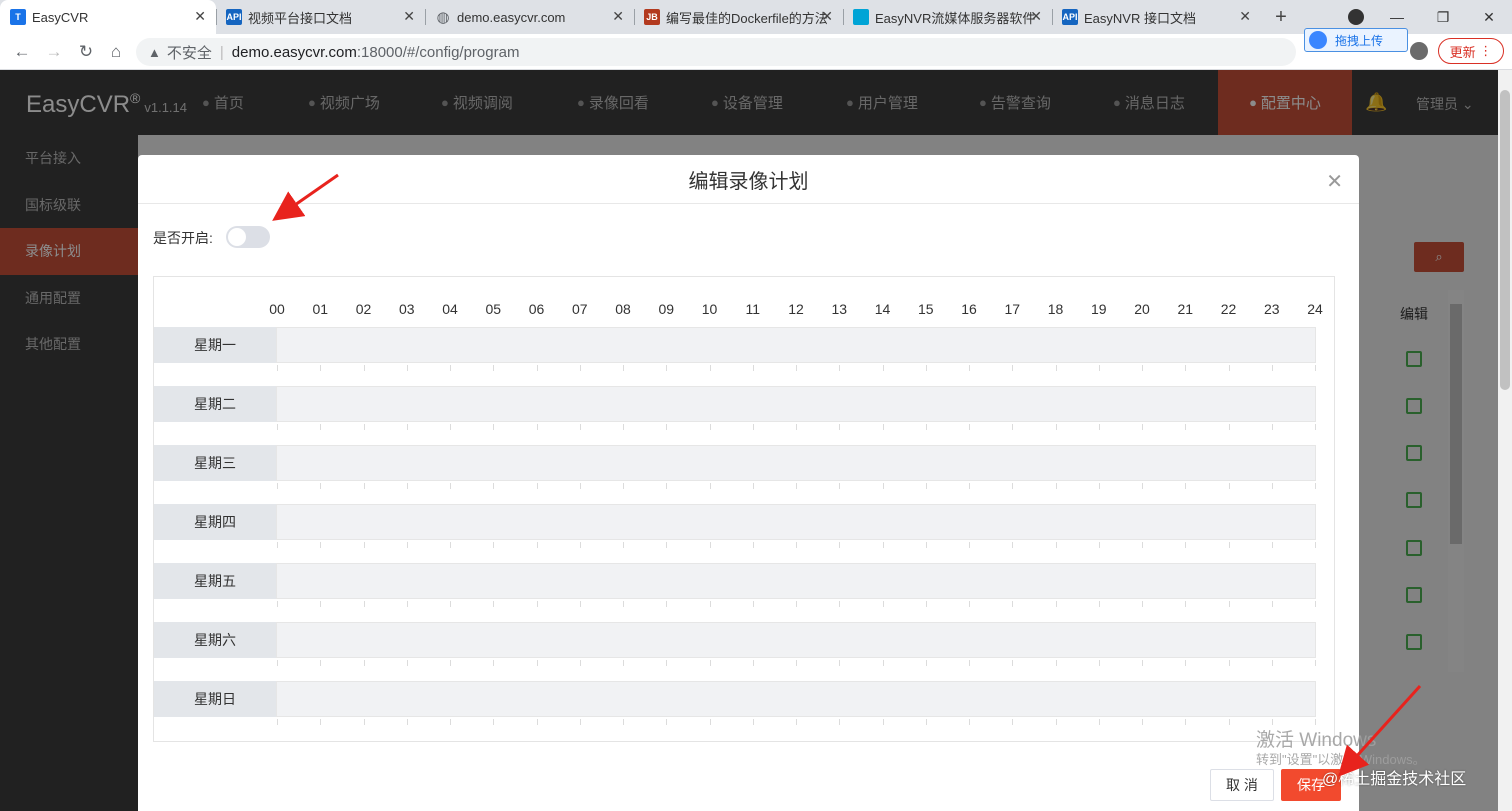  Describe the element at coordinates (1142, 309) in the screenshot. I see `hour-label: 20` at that location.